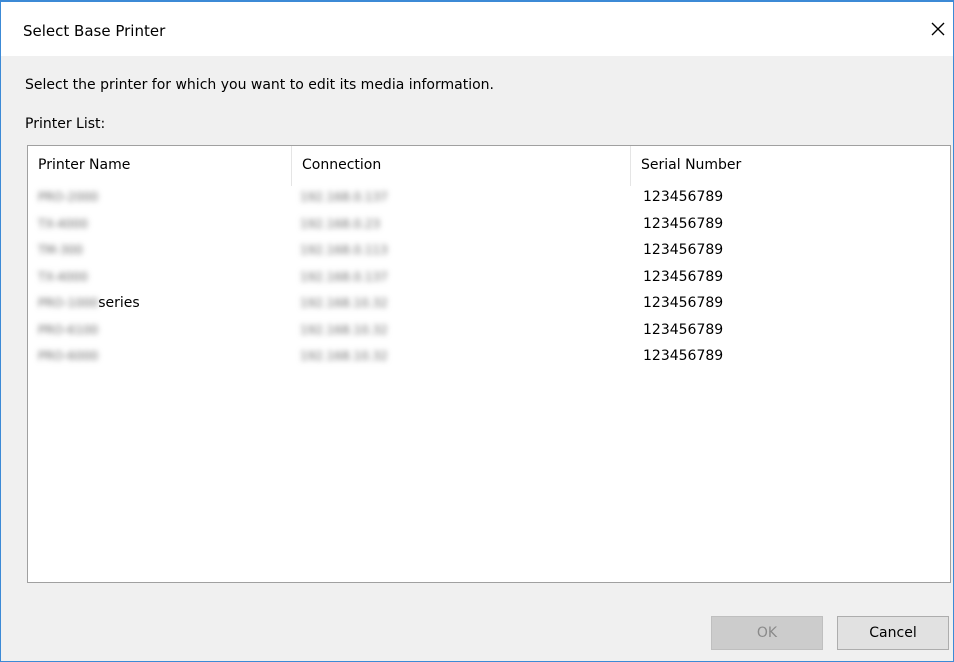 The width and height of the screenshot is (954, 662). Describe the element at coordinates (893, 633) in the screenshot. I see `cancel-button: Cancel` at that location.